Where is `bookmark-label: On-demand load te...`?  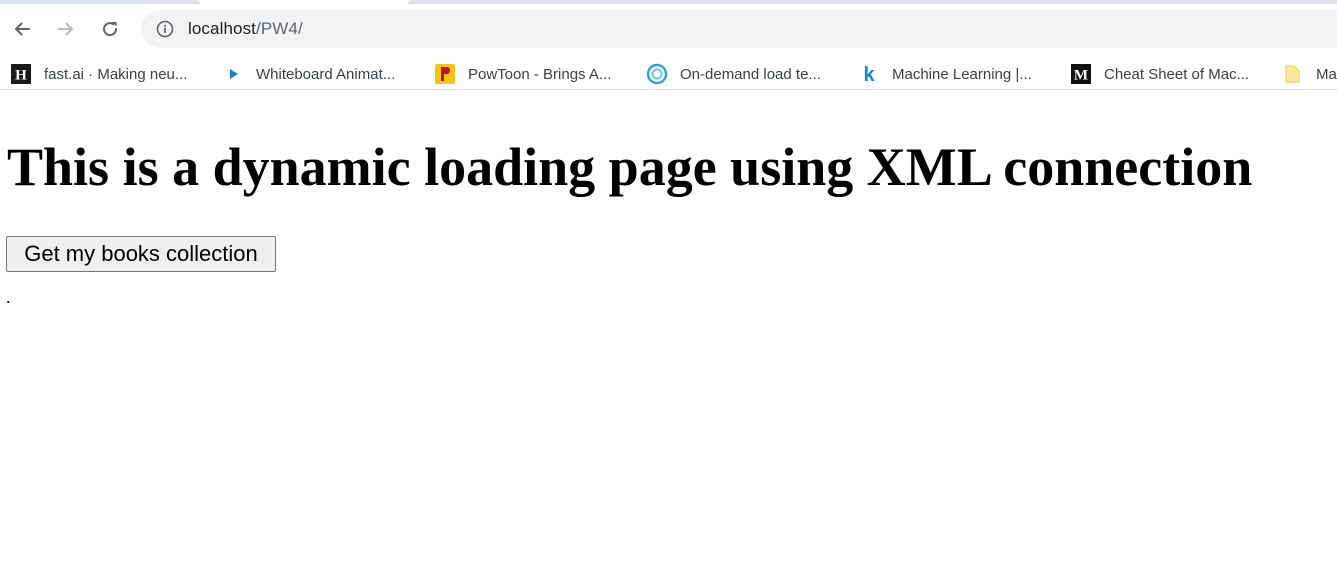
bookmark-label: On-demand load te... is located at coordinates (750, 74).